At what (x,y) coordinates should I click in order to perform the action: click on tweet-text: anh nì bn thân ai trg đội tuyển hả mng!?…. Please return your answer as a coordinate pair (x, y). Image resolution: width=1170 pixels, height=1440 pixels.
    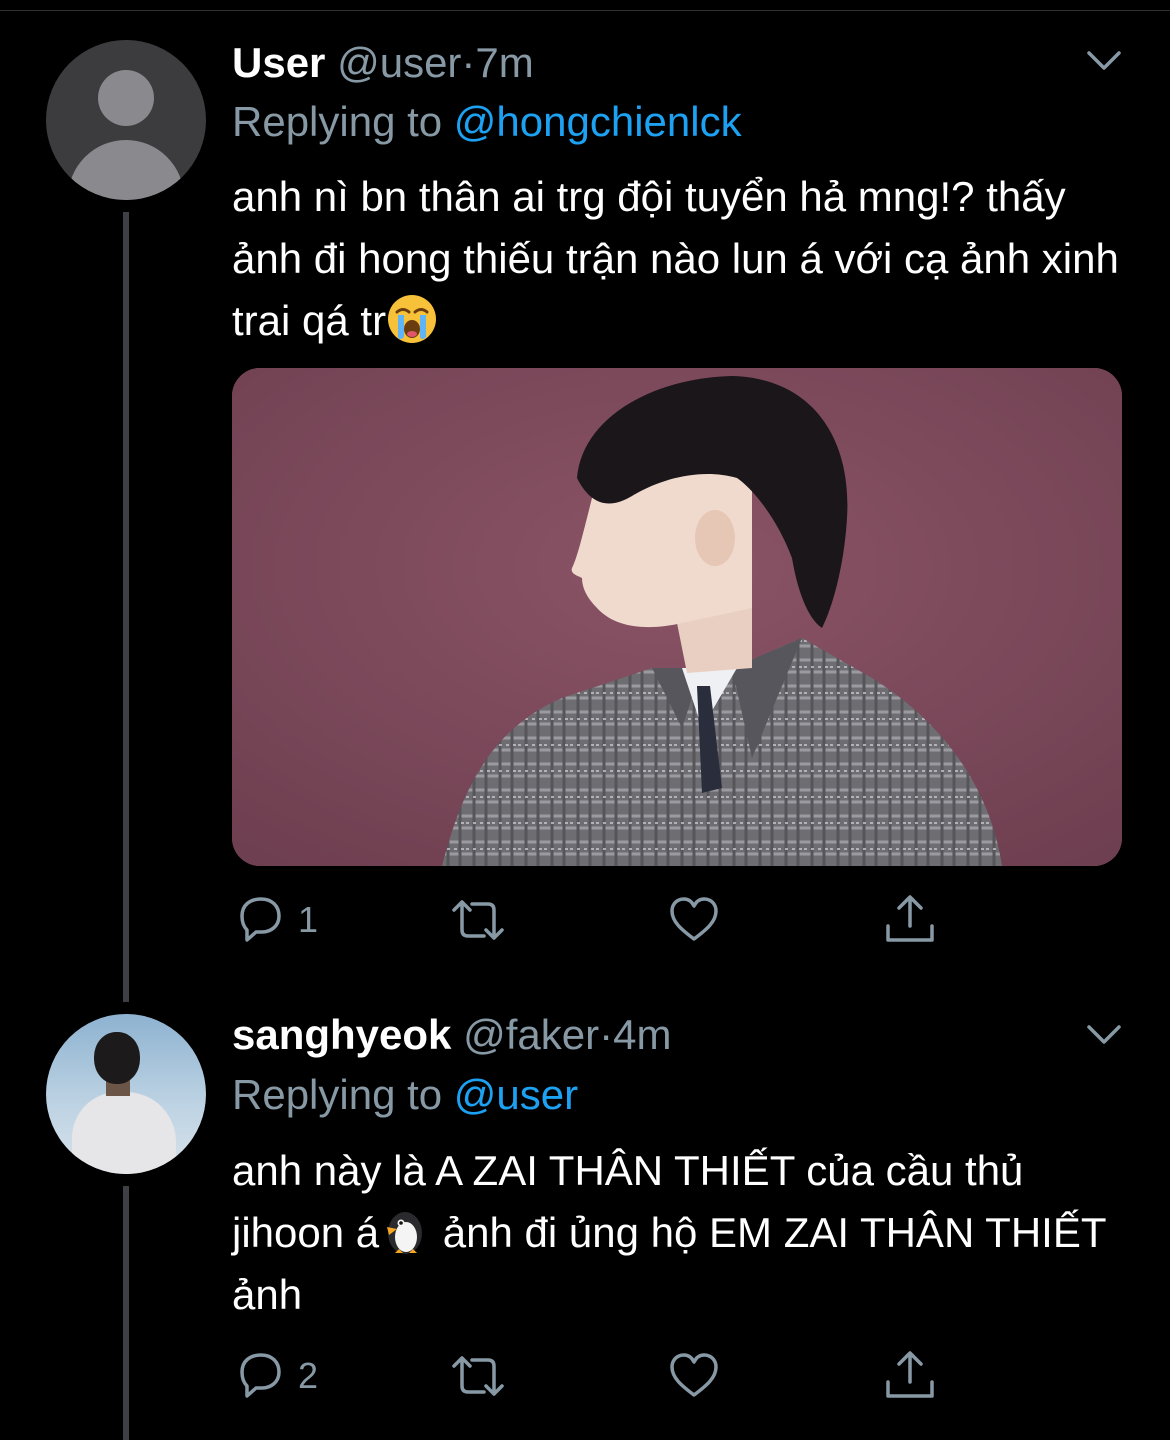
    Looking at the image, I should click on (682, 259).